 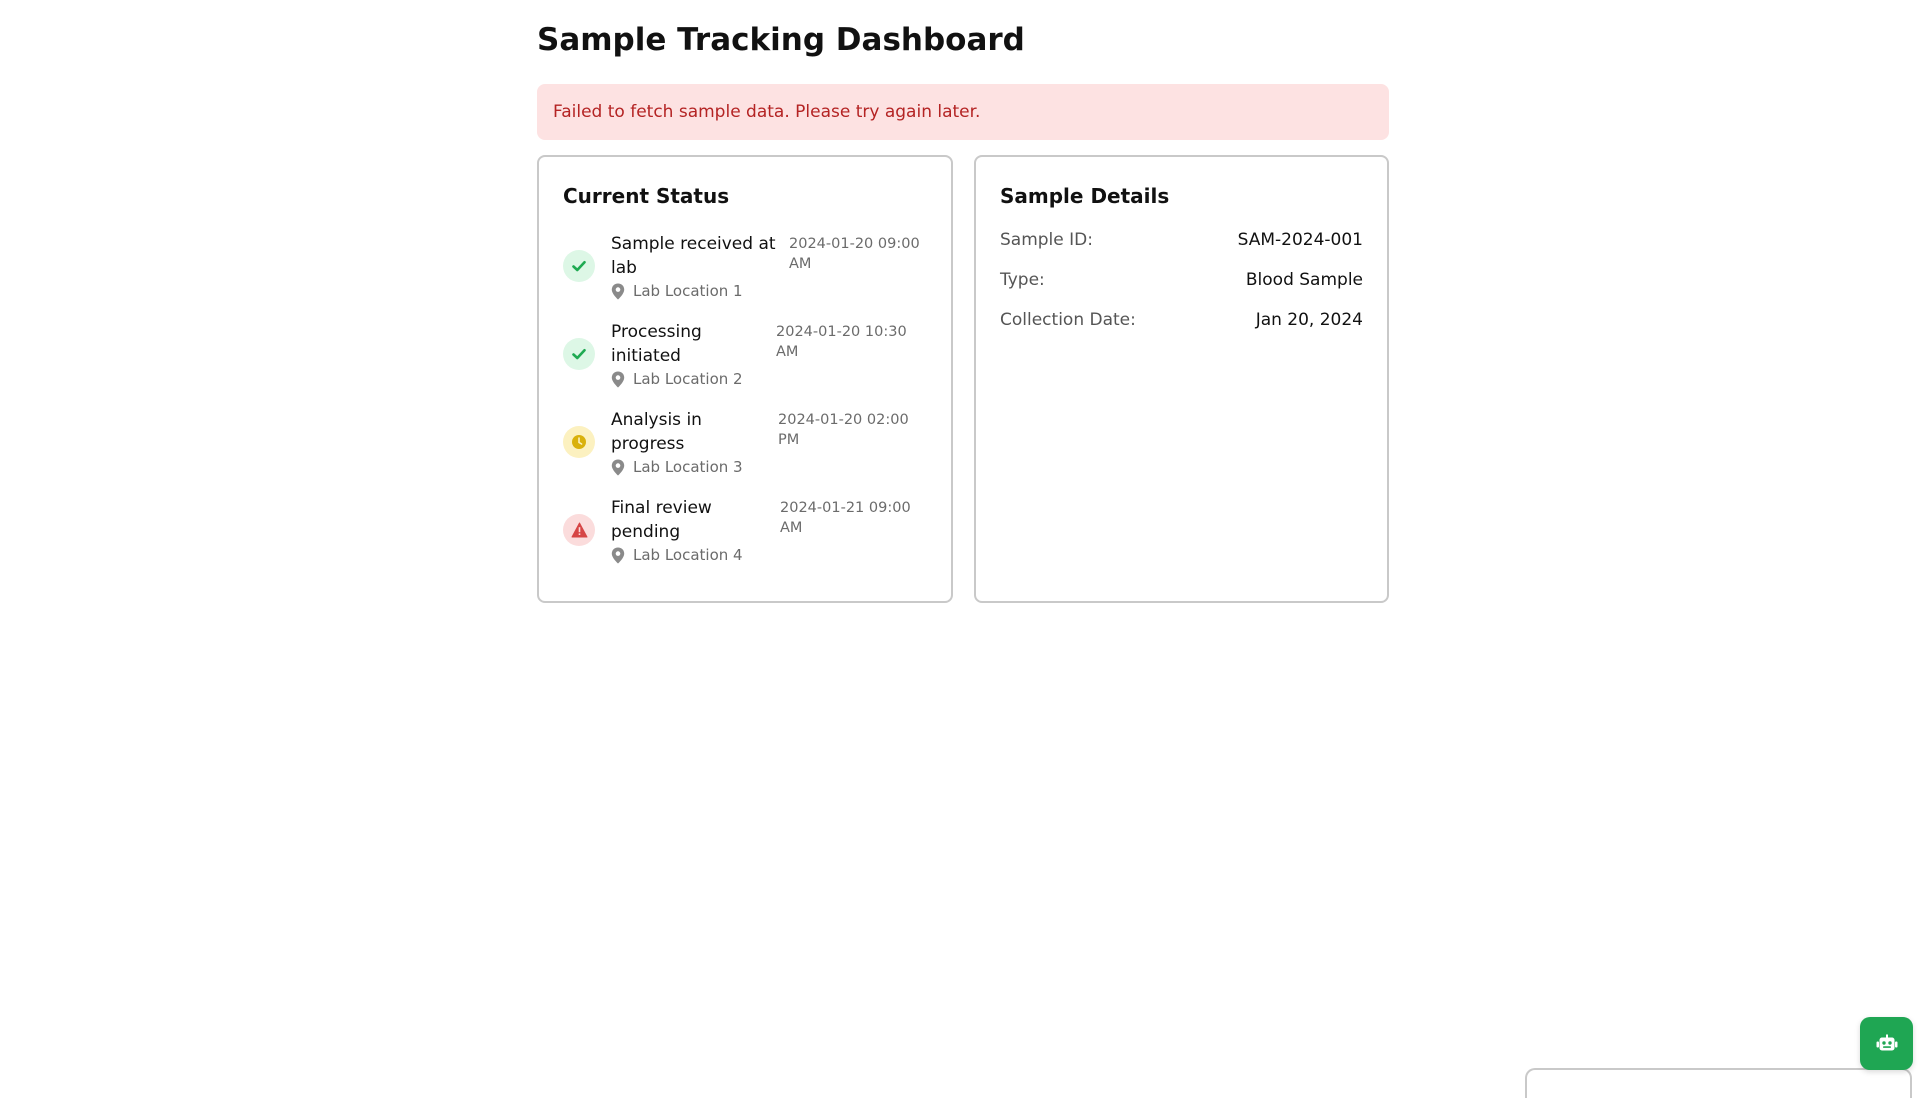 What do you see at coordinates (1181, 240) in the screenshot?
I see `detail-row-sample-id: Sample ID: SAM-2024-001` at bounding box center [1181, 240].